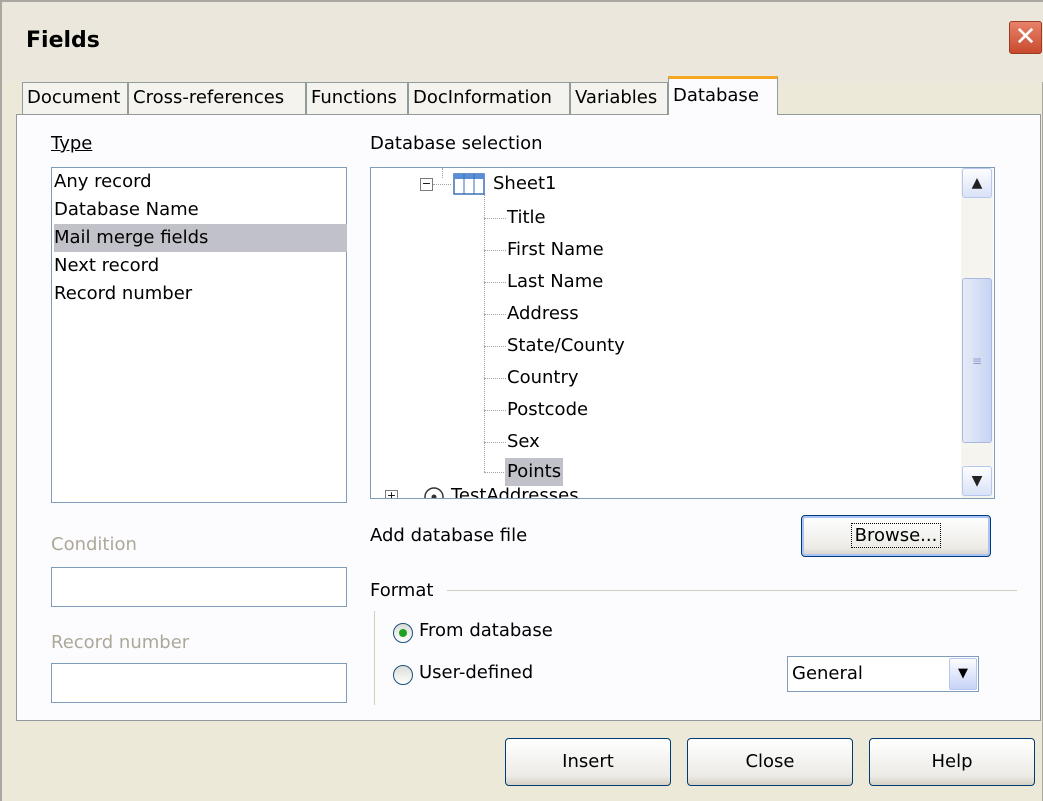  I want to click on tree-node-field: Sex, so click(523, 442).